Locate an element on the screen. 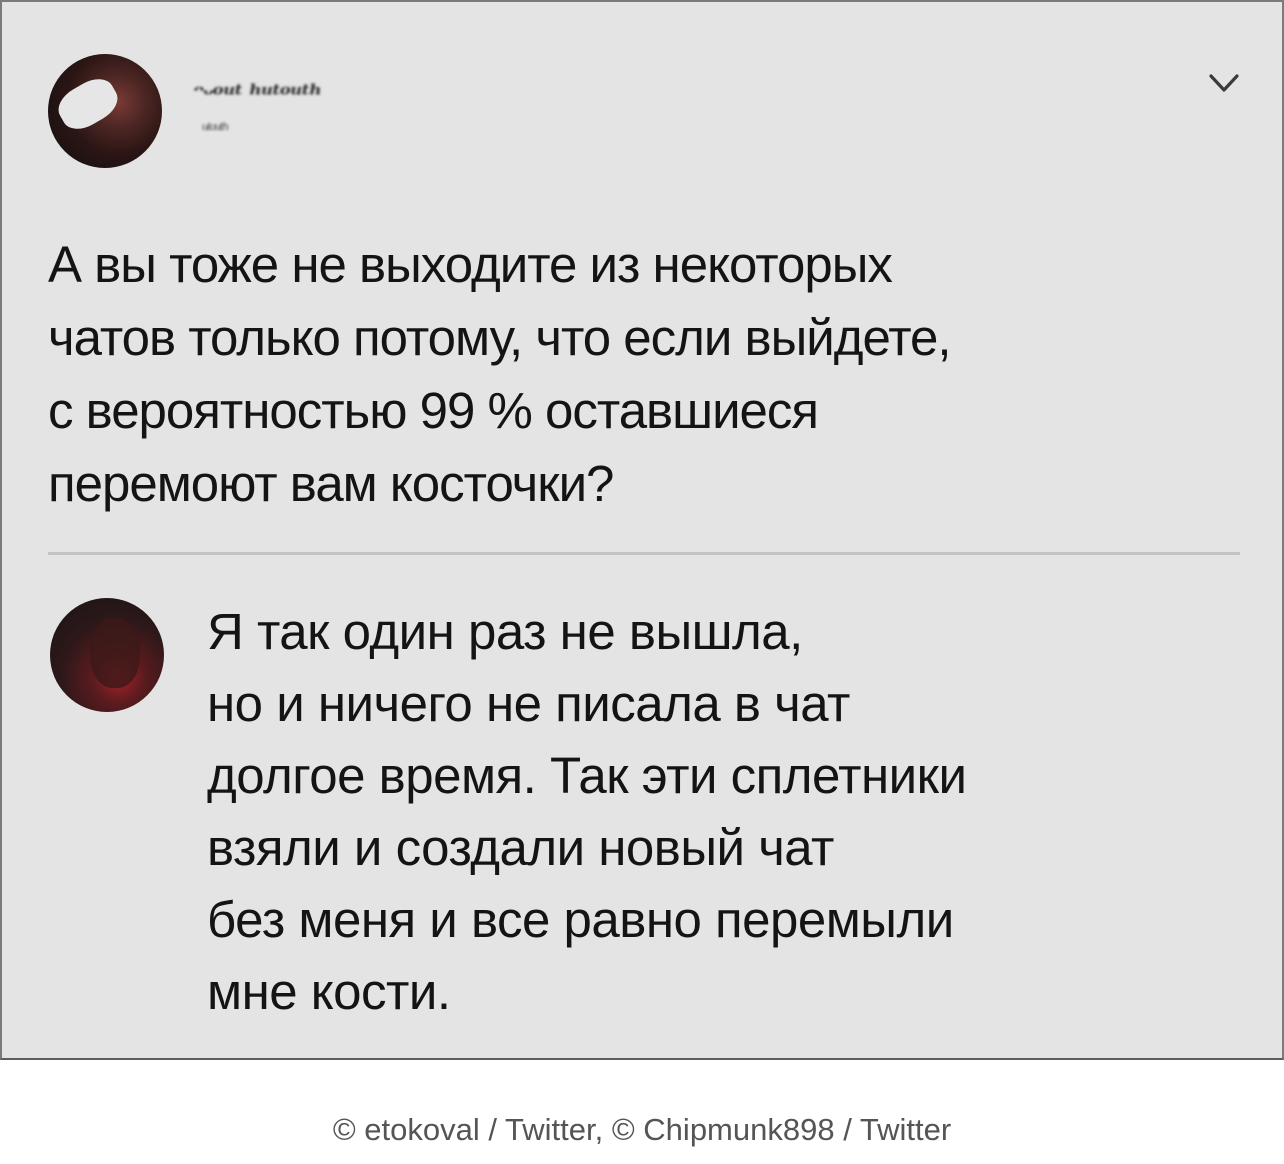  reply-text-line: Я так один раз не вышла, is located at coordinates (505, 631).